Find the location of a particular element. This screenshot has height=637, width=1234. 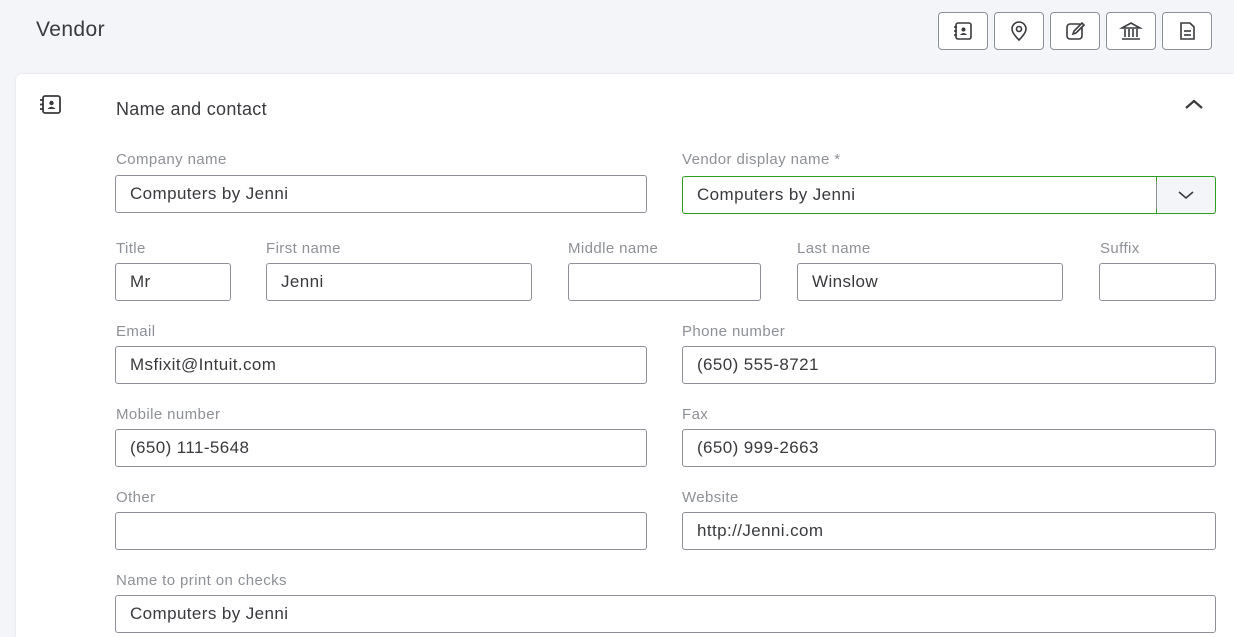

first-name-label: First name is located at coordinates (303, 248).